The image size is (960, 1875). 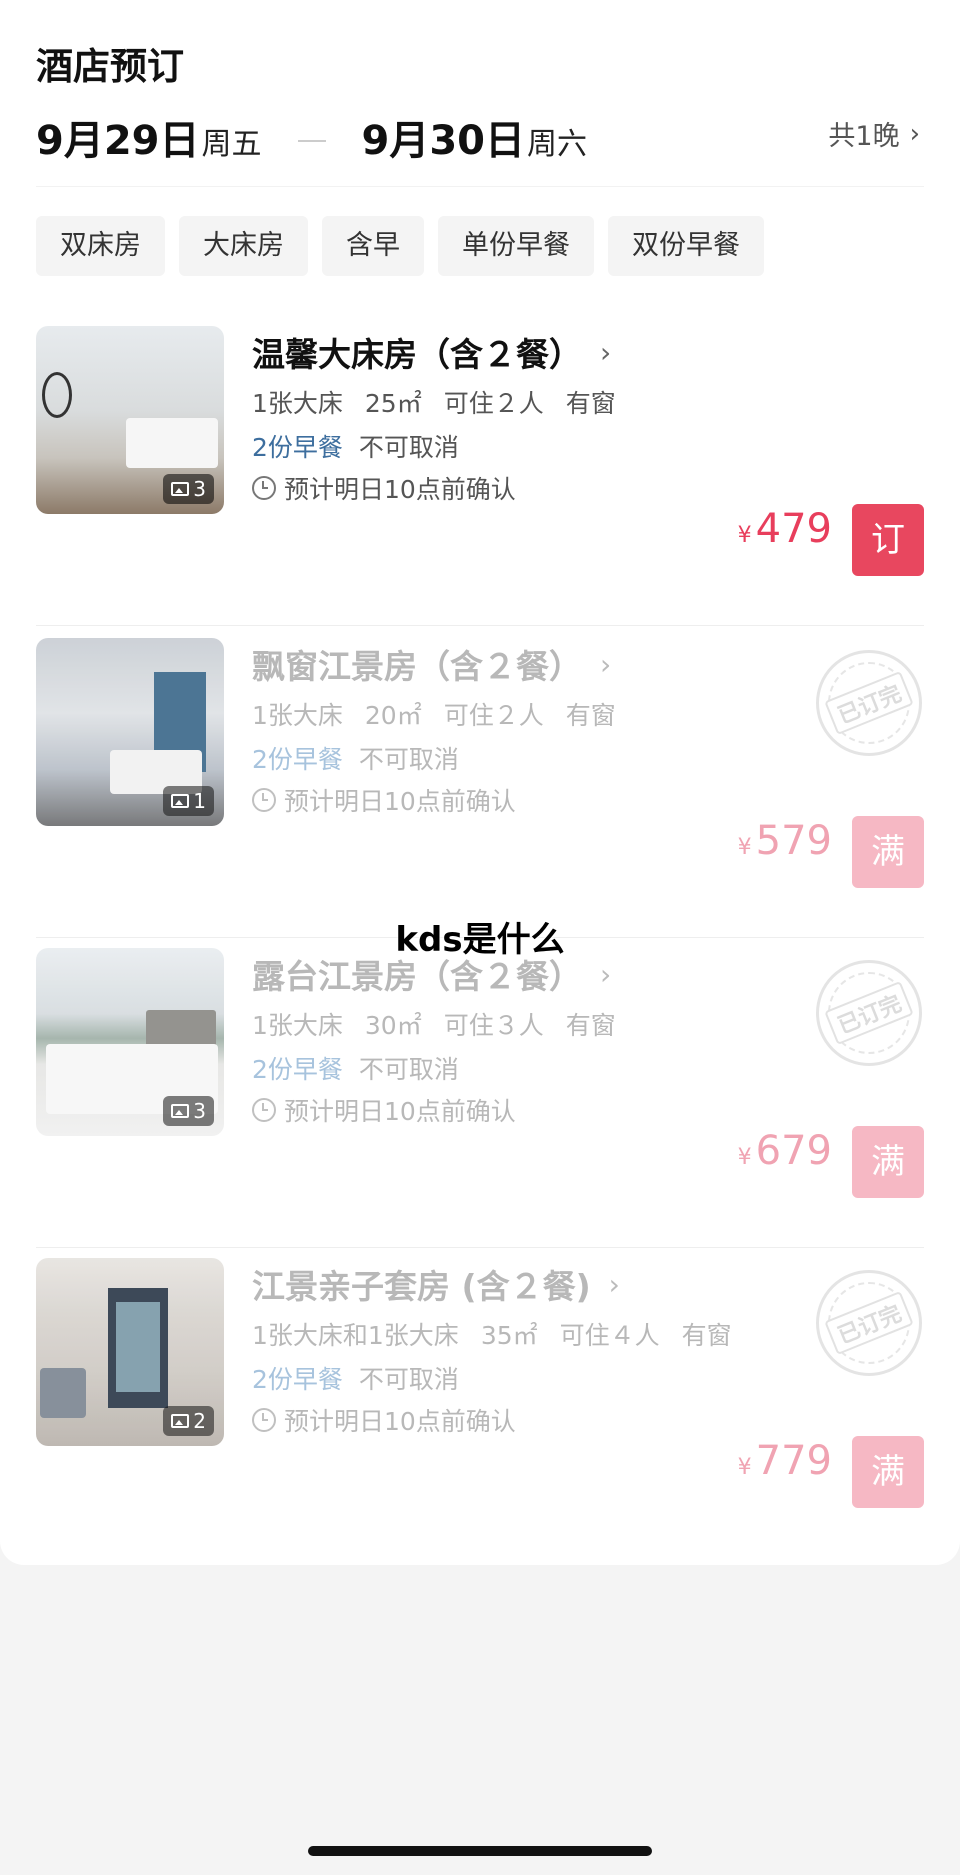 I want to click on room-specs: 1张大床 20㎡ 可住２人 有窗, so click(x=445, y=714).